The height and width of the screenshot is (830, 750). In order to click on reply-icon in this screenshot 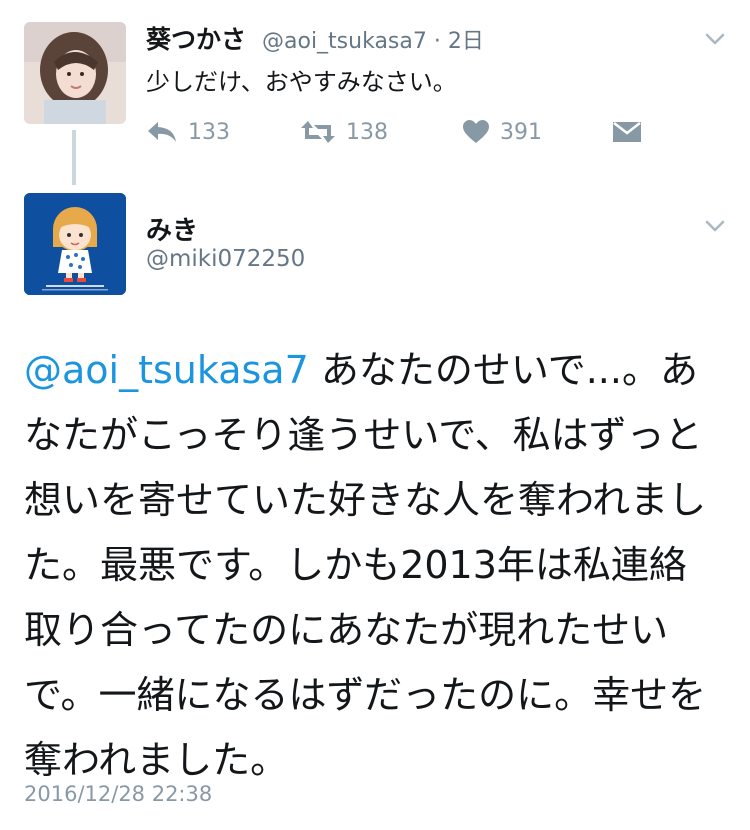, I will do `click(162, 132)`.